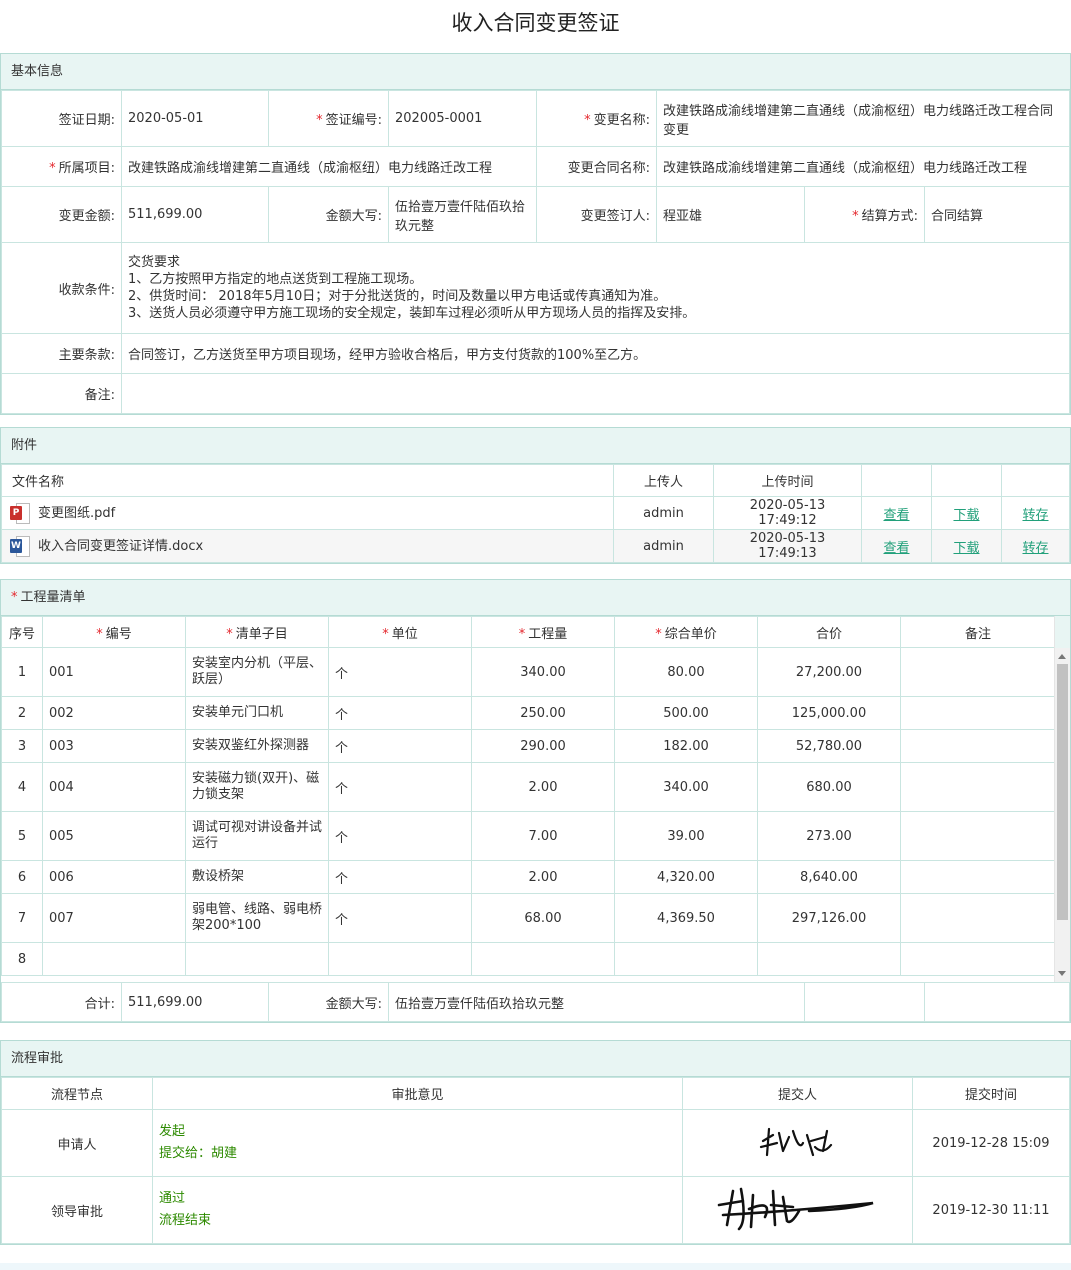  What do you see at coordinates (257, 787) in the screenshot?
I see `row-item: 安装磁力锁(双开)、磁力锁支架` at bounding box center [257, 787].